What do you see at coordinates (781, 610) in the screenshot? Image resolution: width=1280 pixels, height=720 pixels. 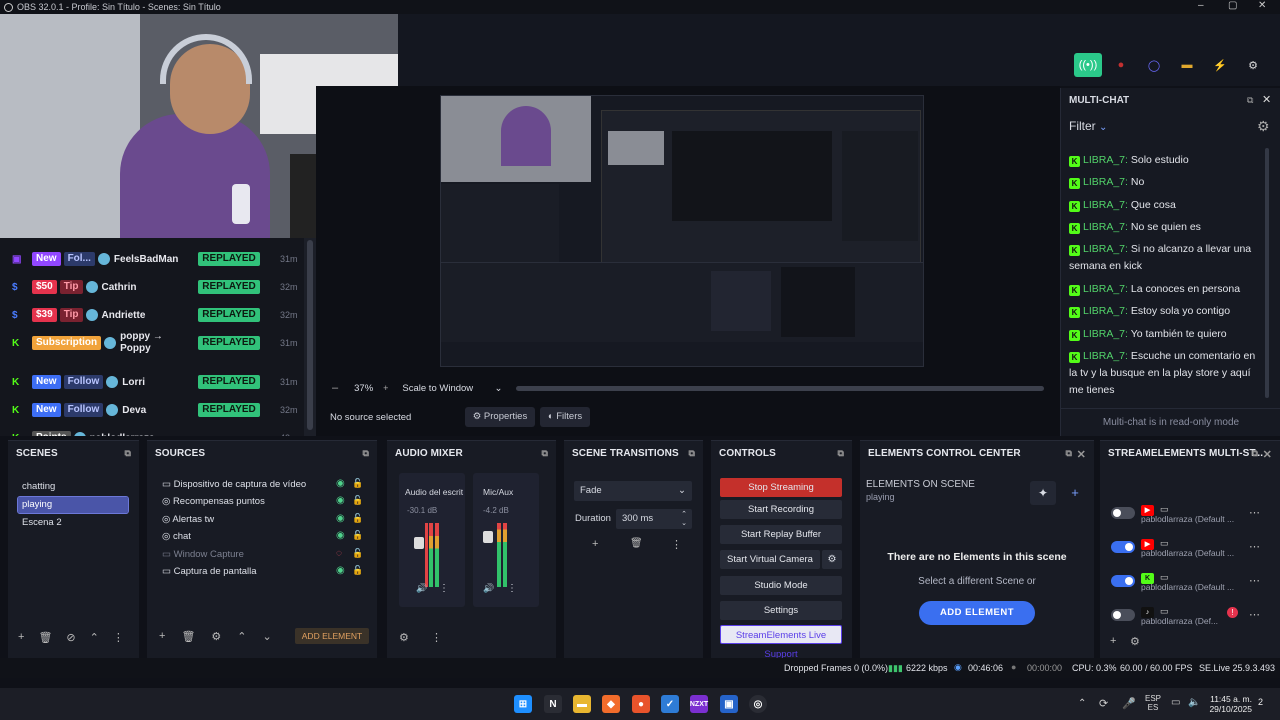 I see `settings-button: Settings` at bounding box center [781, 610].